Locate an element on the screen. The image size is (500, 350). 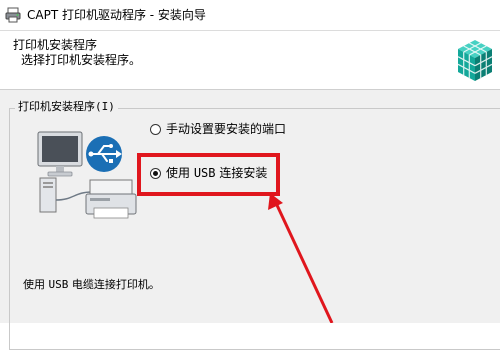
header-title: 打印机安装程序 is located at coordinates (55, 45).